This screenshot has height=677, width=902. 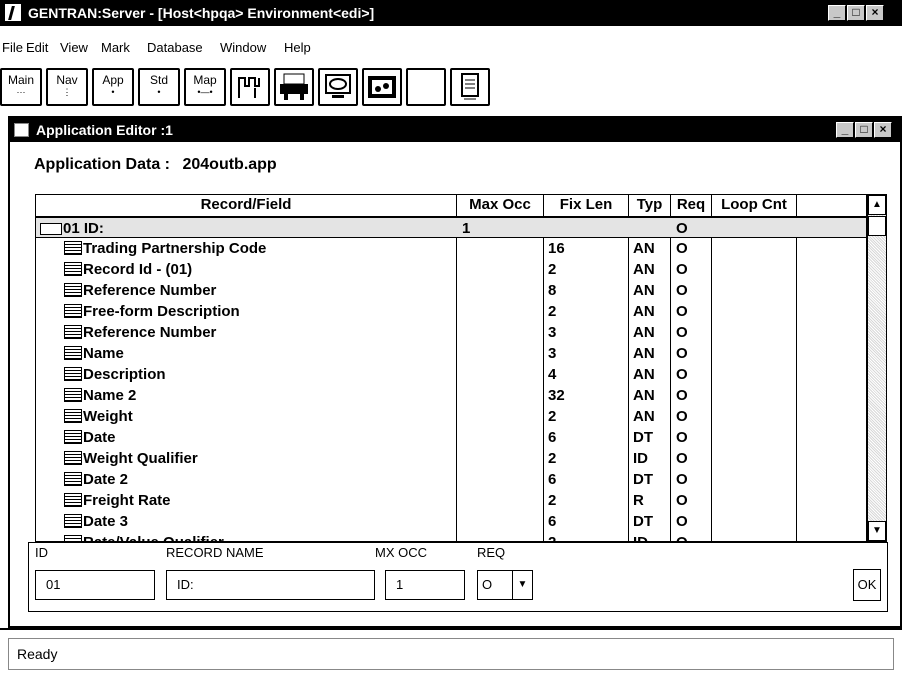 What do you see at coordinates (106, 479) in the screenshot?
I see `row-name: Date 2` at bounding box center [106, 479].